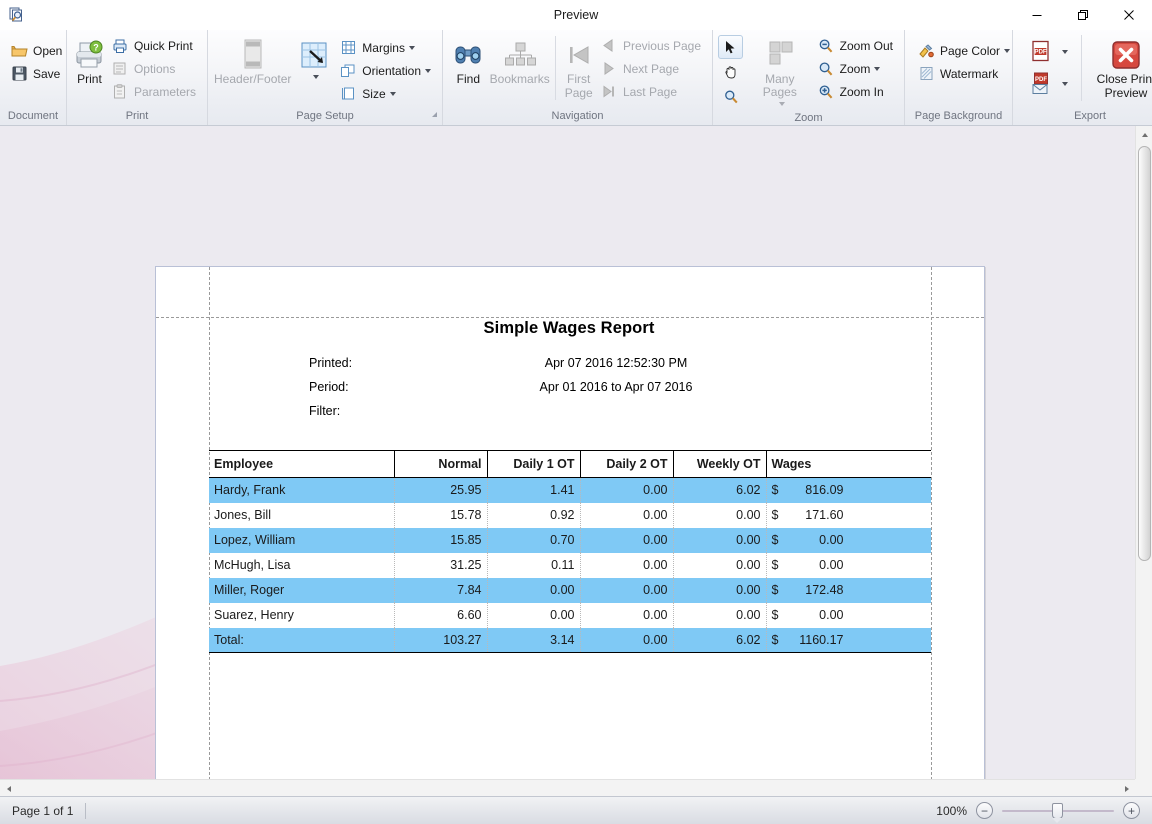  Describe the element at coordinates (314, 55) in the screenshot. I see `scale-icon` at that location.